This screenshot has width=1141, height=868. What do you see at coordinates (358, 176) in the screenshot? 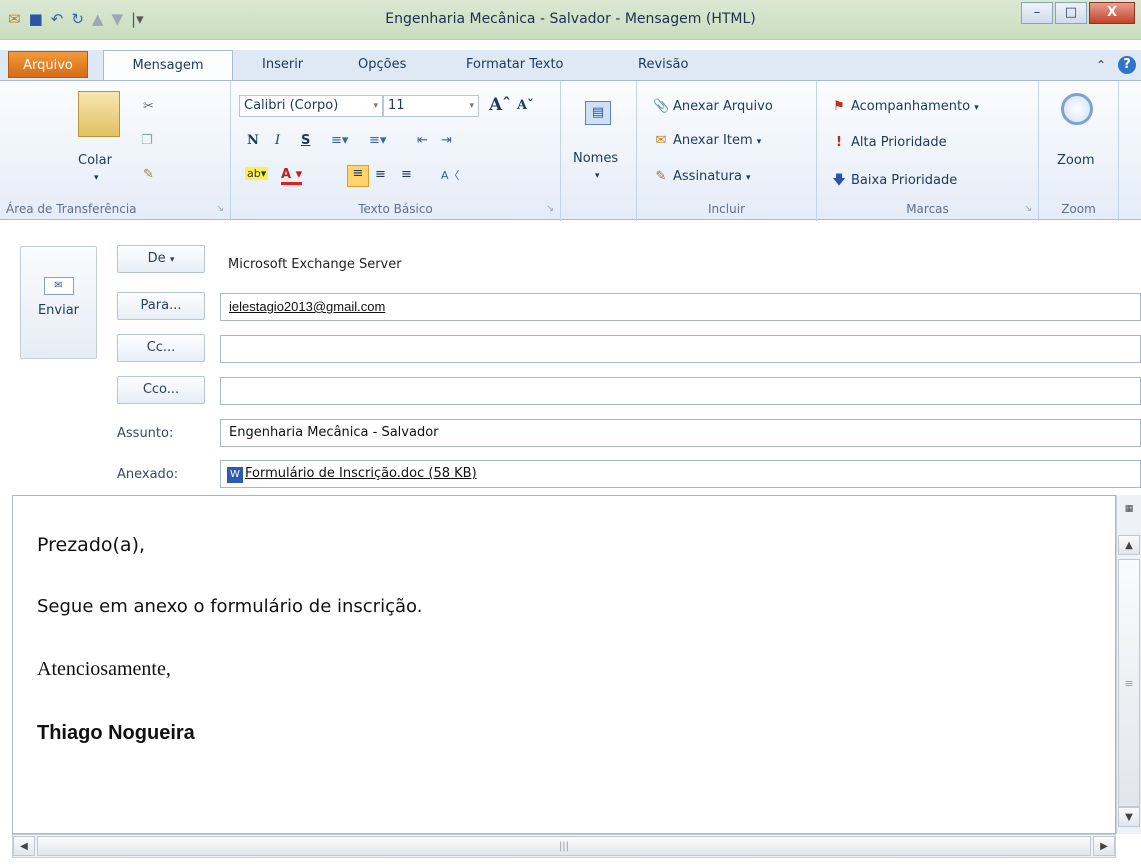
I see `align-left-icon: ≡` at bounding box center [358, 176].